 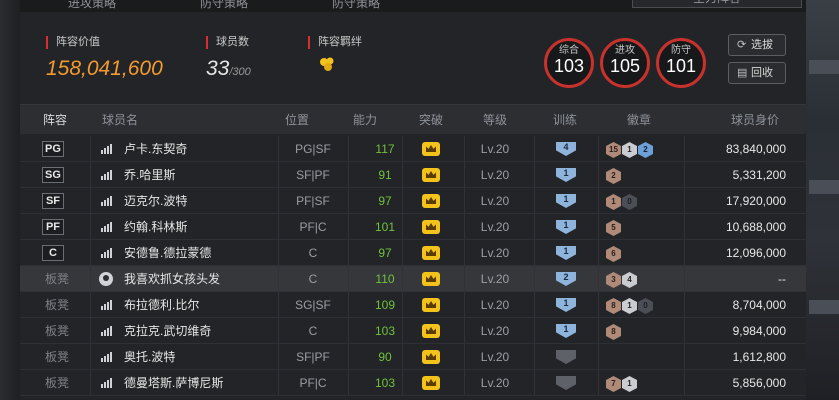 I want to click on select-button: ⟳ 选拔, so click(x=757, y=45).